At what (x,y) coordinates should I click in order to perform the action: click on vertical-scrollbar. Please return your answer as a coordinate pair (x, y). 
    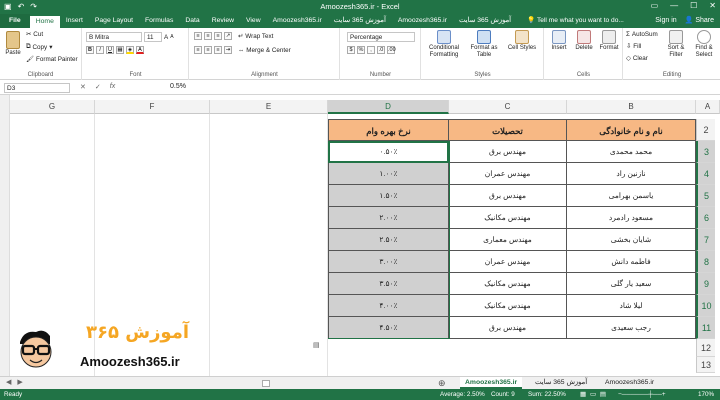
    Looking at the image, I should click on (5, 235).